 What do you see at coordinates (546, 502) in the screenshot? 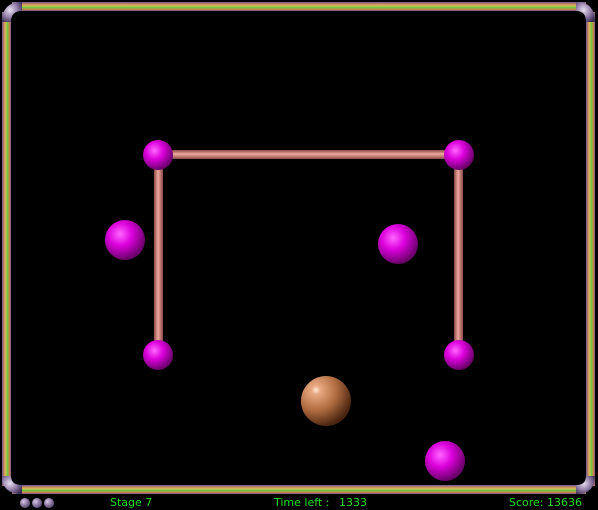
I see `score-label: Score: 13636` at bounding box center [546, 502].